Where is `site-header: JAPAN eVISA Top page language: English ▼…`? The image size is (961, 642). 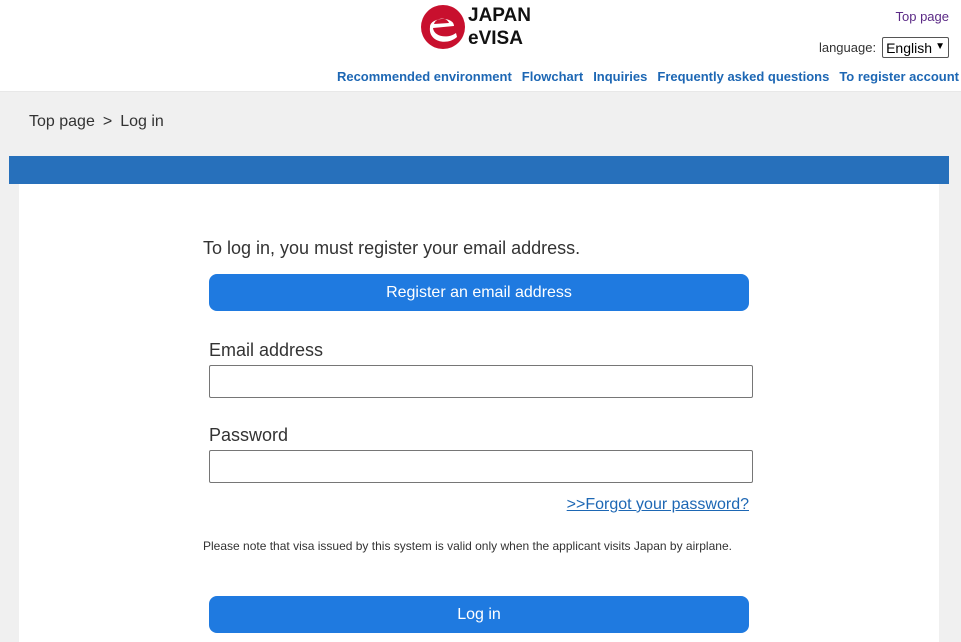 site-header: JAPAN eVISA Top page language: English ▼… is located at coordinates (480, 46).